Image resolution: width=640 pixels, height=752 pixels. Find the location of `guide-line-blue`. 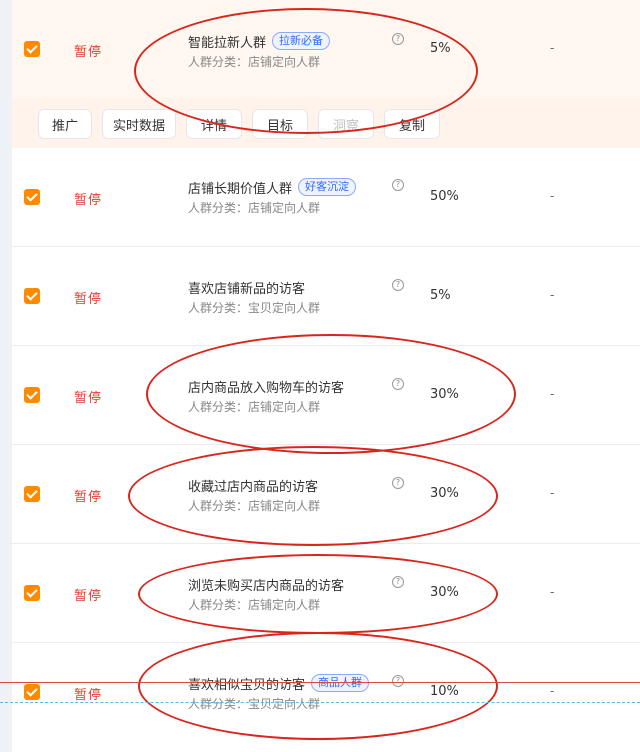

guide-line-blue is located at coordinates (320, 702).